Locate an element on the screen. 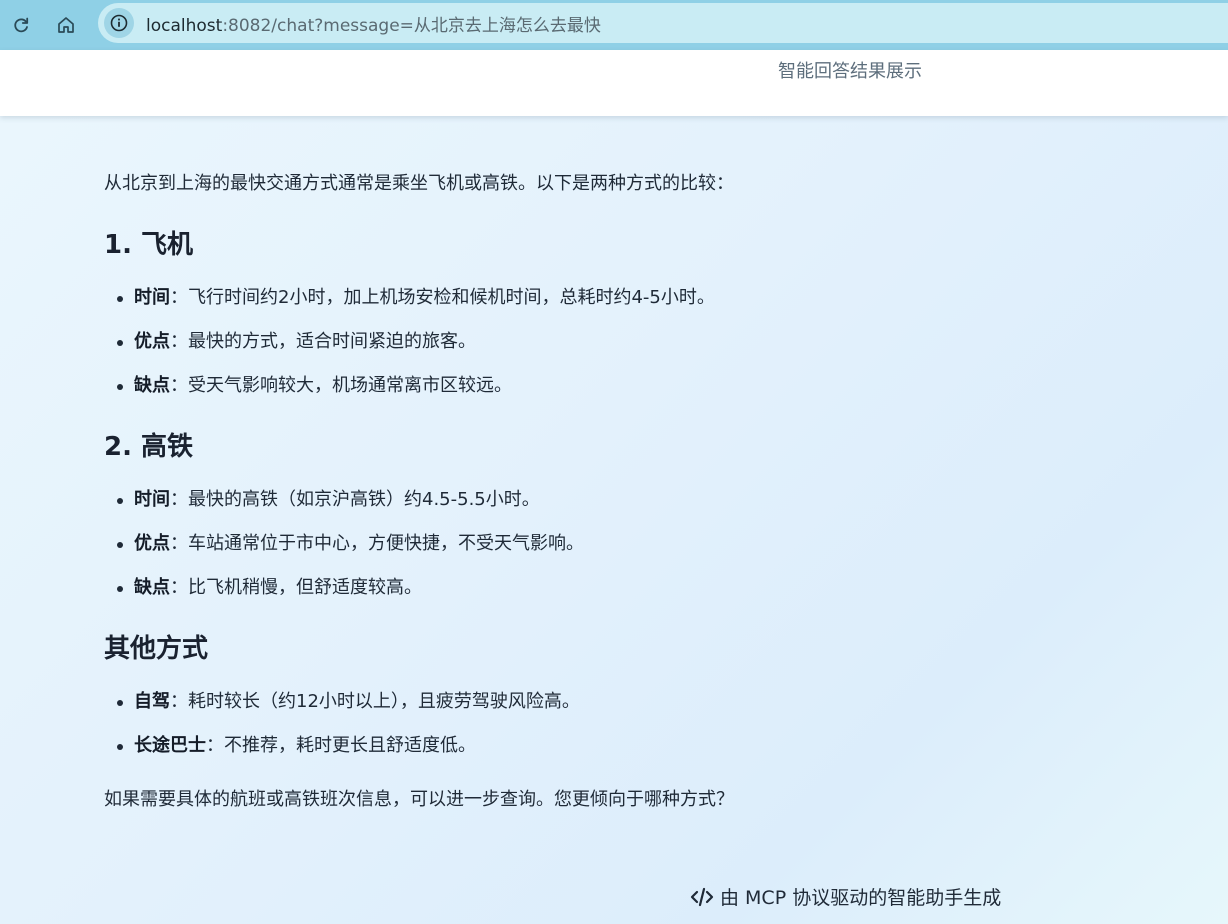 The image size is (1228, 924). item-text: ：最快的方式，适合时间紧迫的旅客。 is located at coordinates (323, 341).